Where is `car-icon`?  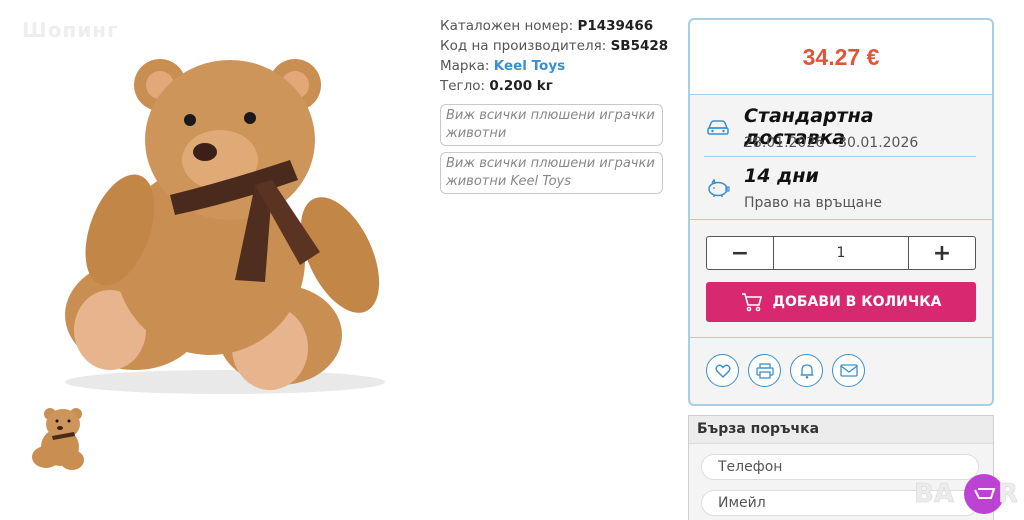
car-icon is located at coordinates (718, 127).